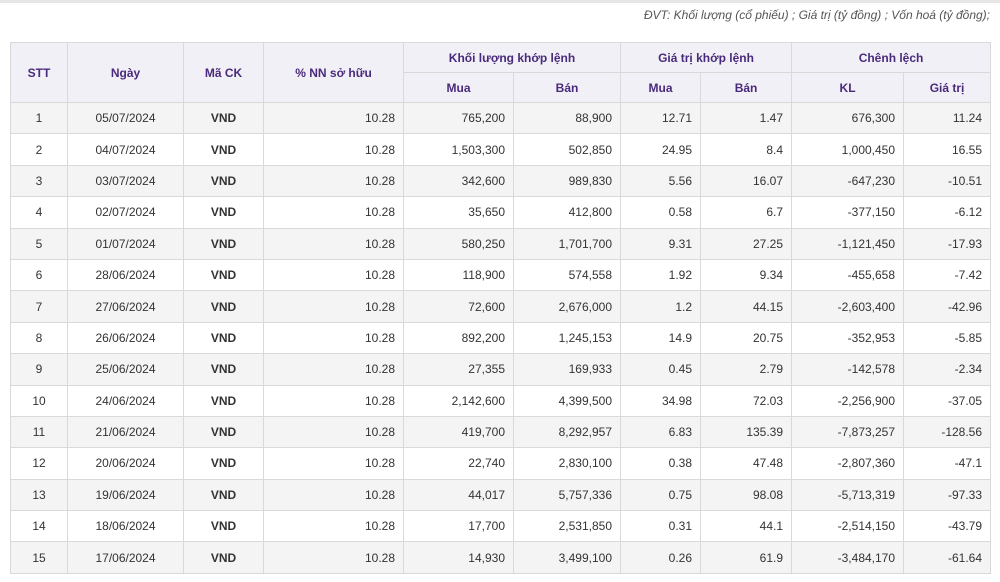 The height and width of the screenshot is (582, 1000). Describe the element at coordinates (125, 212) in the screenshot. I see `cell-date: 02/07/2024` at that location.